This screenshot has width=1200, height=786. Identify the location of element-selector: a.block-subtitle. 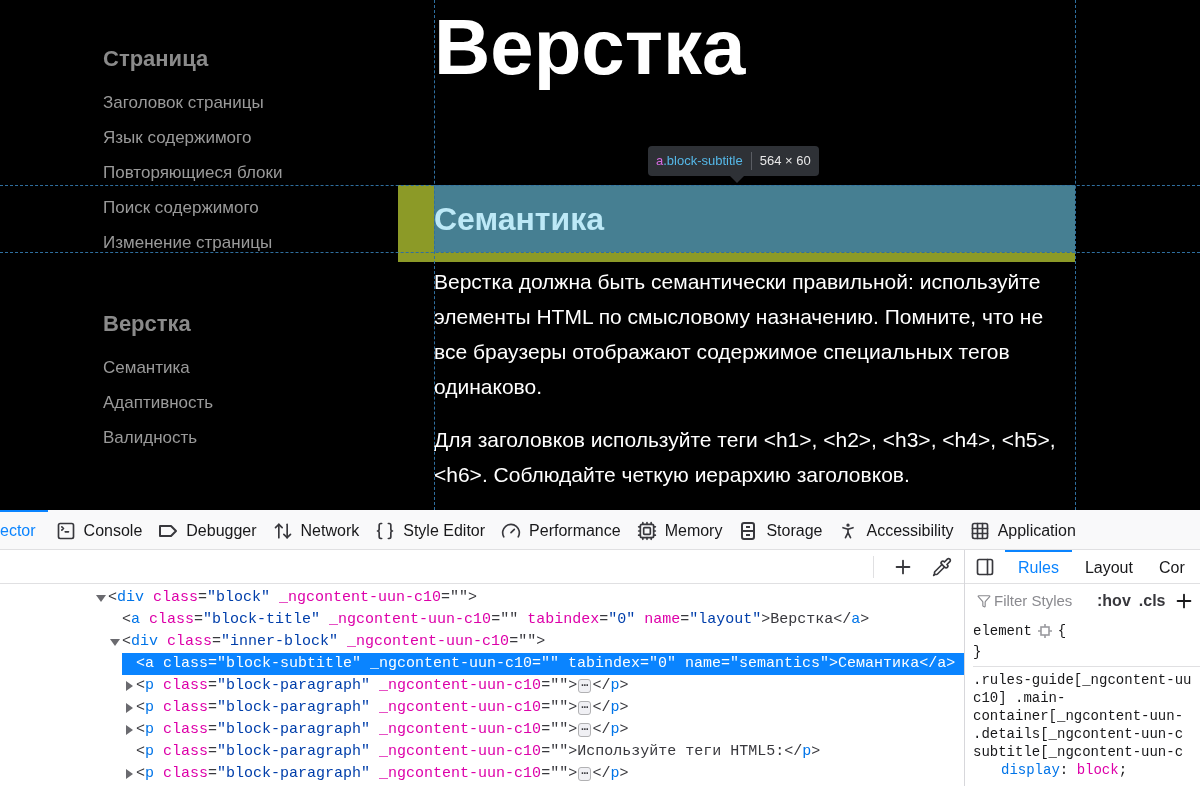
(699, 161).